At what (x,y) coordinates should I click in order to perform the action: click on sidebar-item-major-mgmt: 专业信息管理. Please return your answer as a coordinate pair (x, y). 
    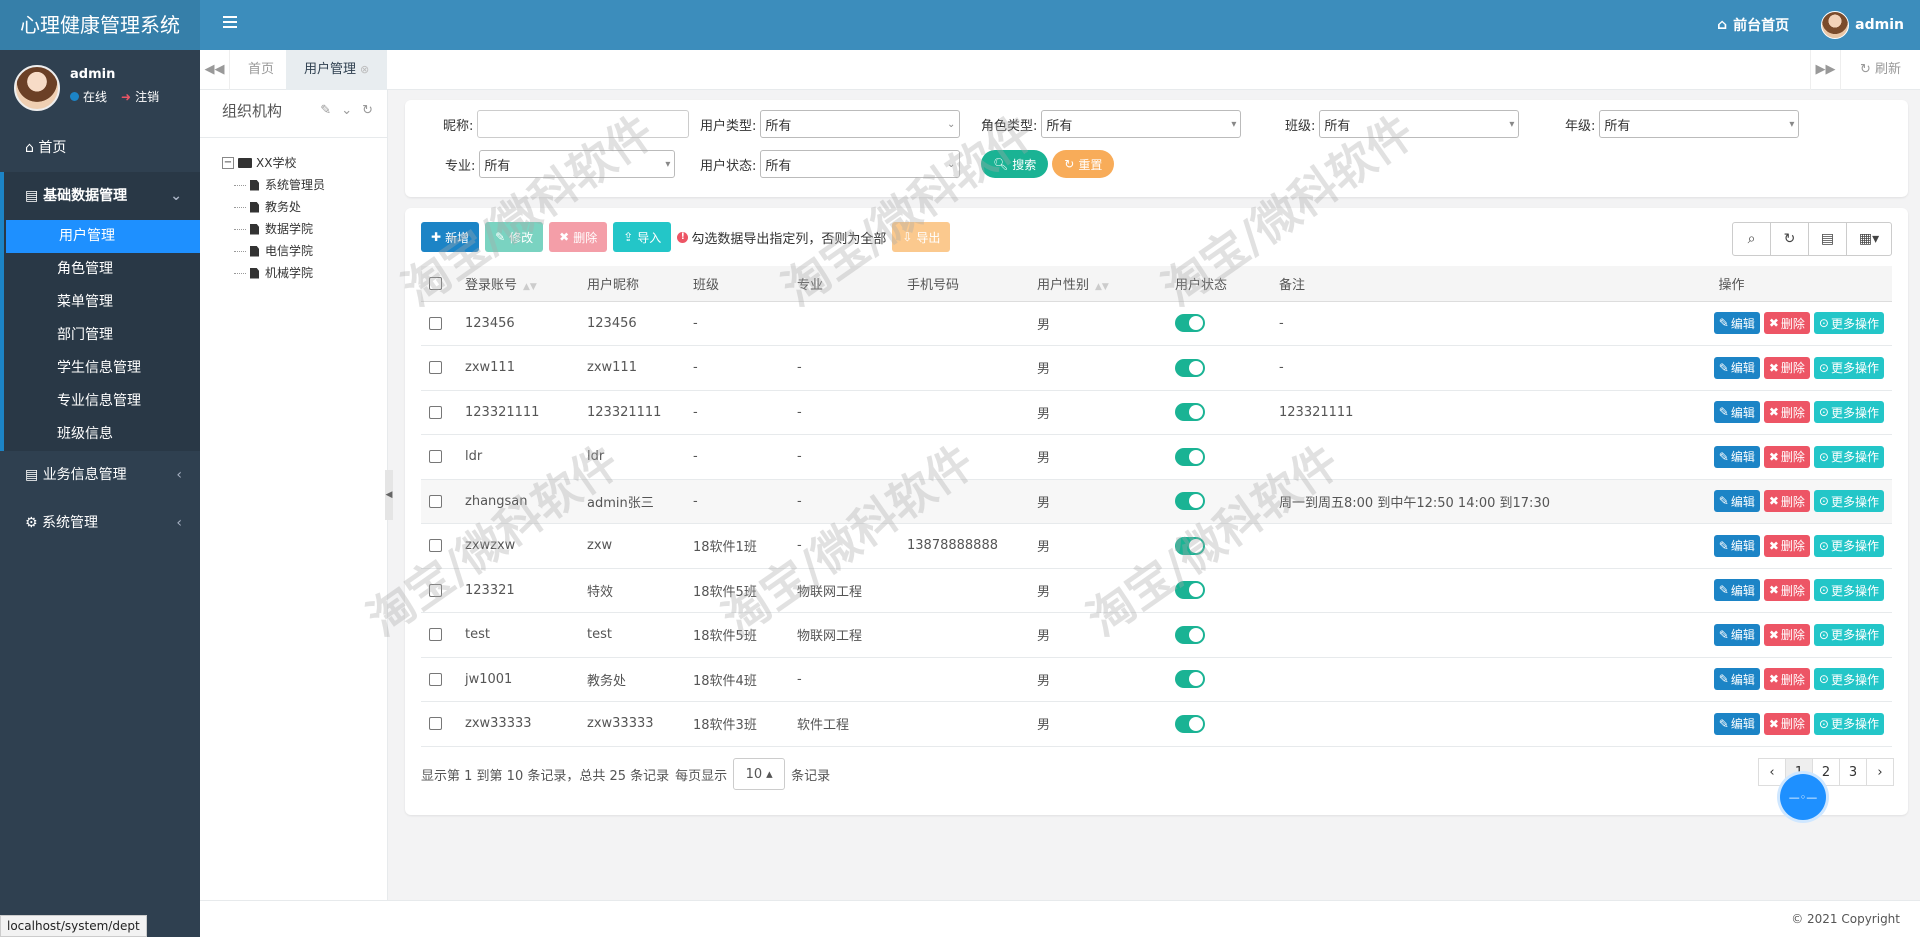
    Looking at the image, I should click on (102, 401).